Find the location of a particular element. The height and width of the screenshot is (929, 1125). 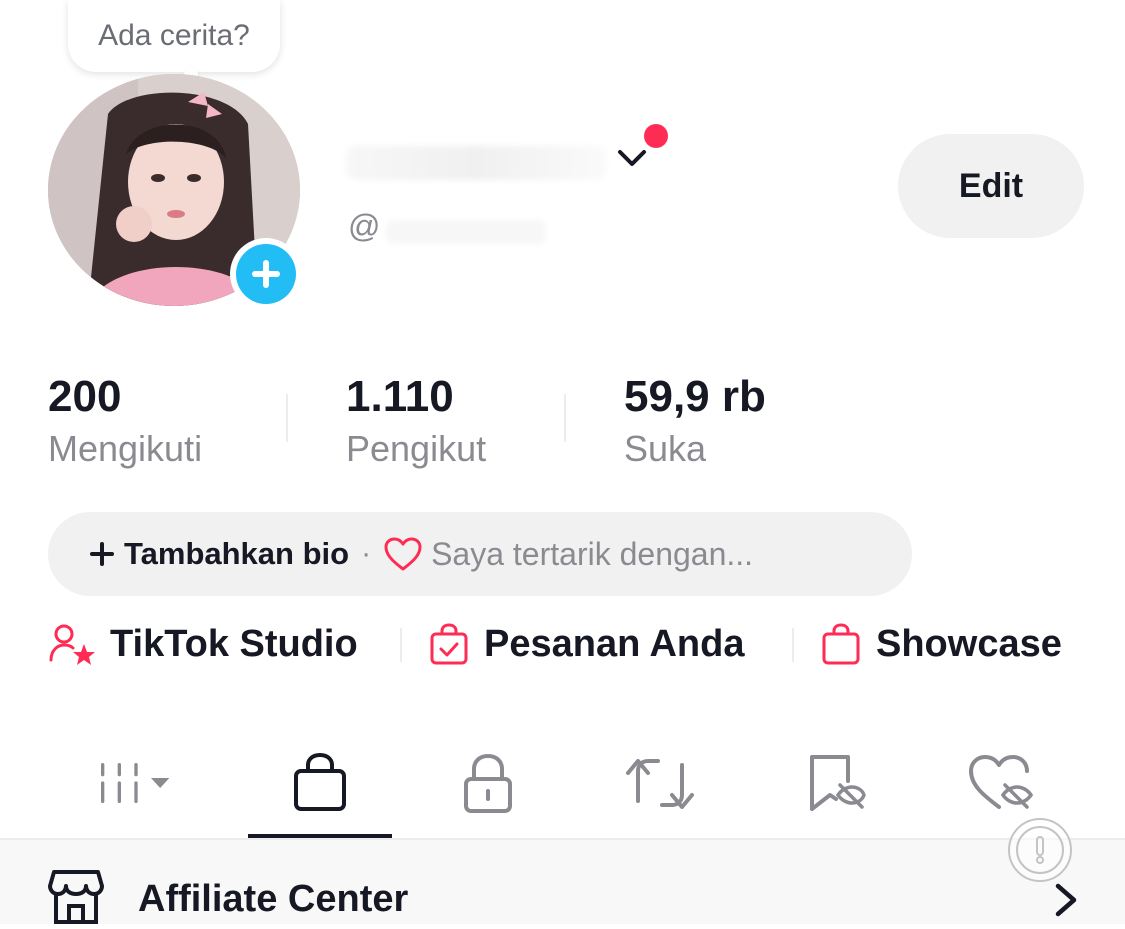

repost-icon is located at coordinates (660, 784).